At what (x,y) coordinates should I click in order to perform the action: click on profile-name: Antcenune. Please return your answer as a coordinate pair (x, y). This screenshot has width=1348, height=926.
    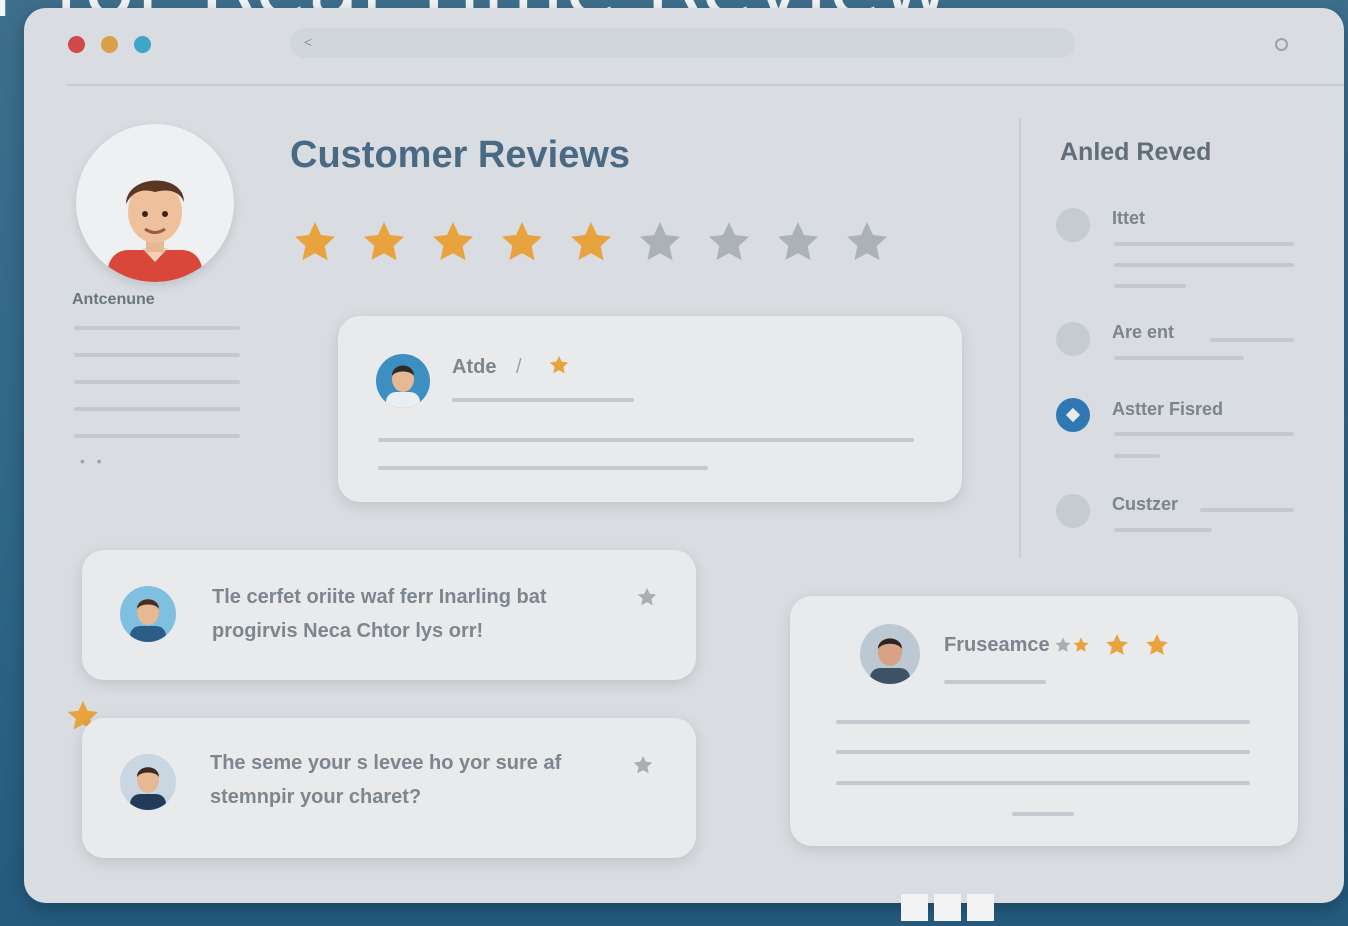
    Looking at the image, I should click on (113, 299).